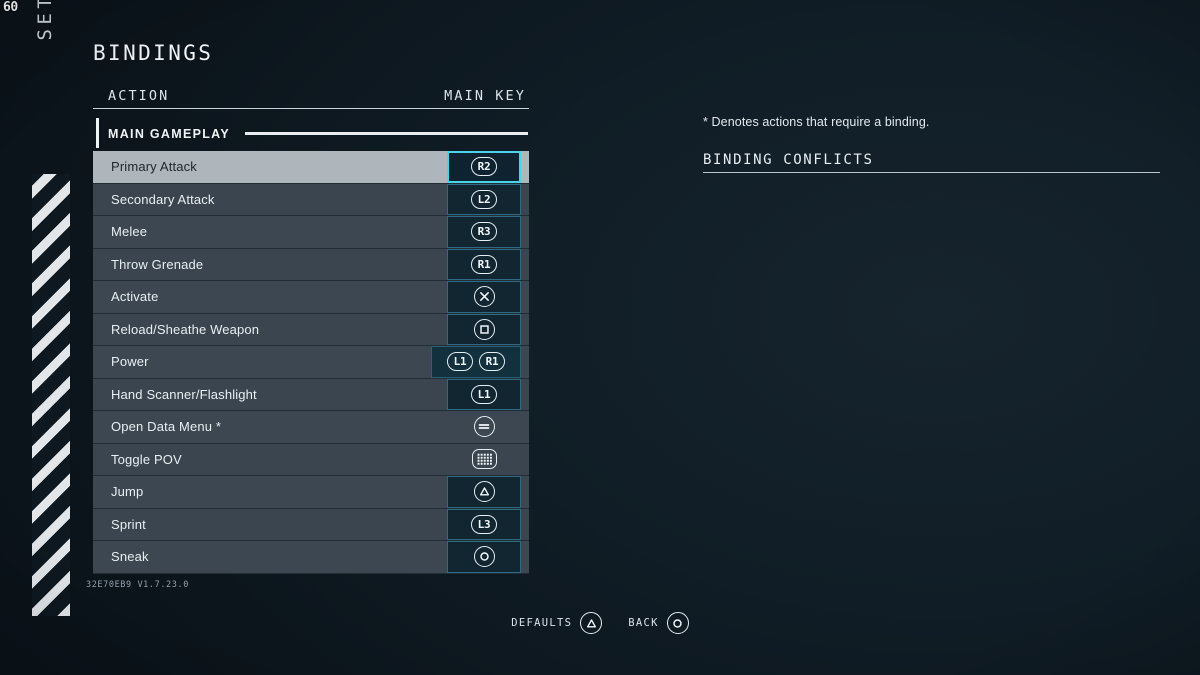 This screenshot has height=675, width=1200. I want to click on table-row: Sprint L3, so click(311, 524).